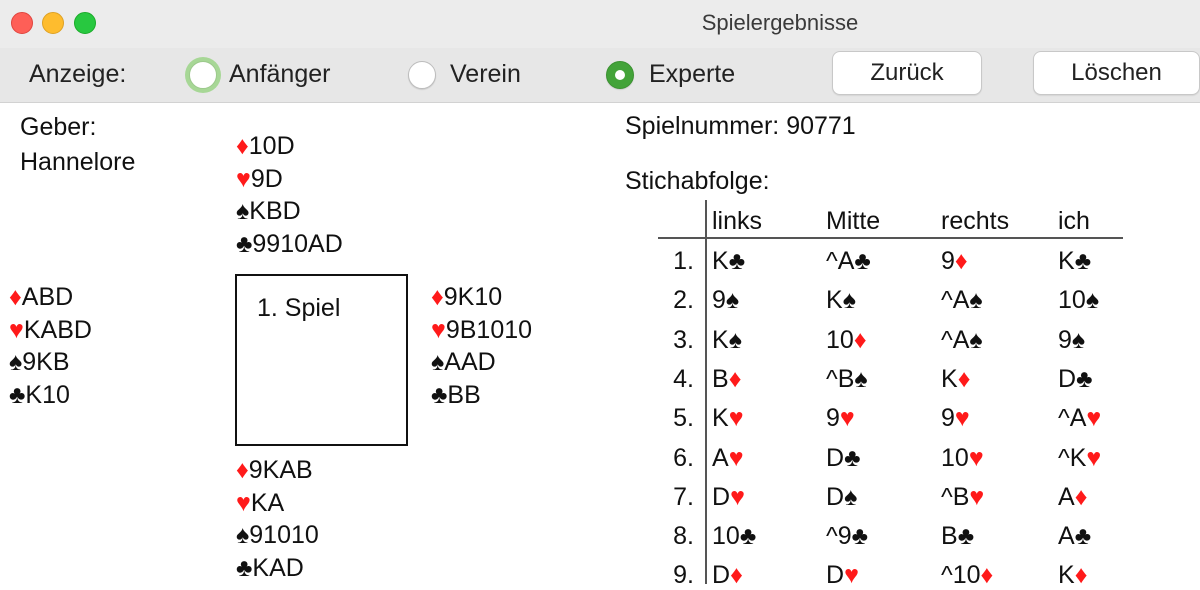 This screenshot has height=590, width=1200. What do you see at coordinates (683, 457) in the screenshot?
I see `trick-row-number: 6.` at bounding box center [683, 457].